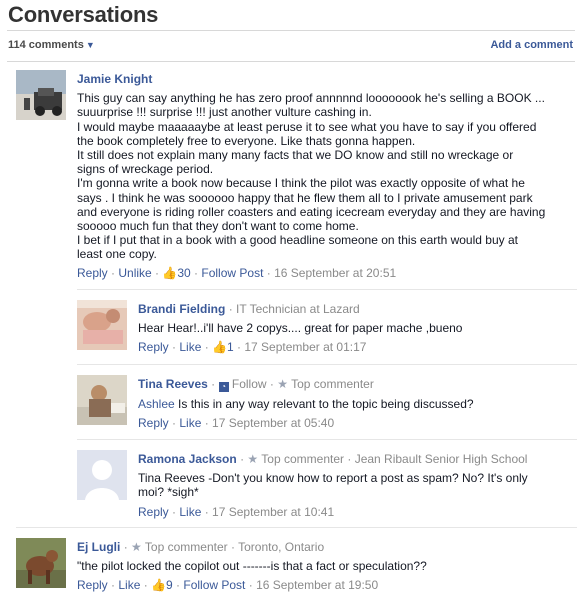 The height and width of the screenshot is (595, 582). I want to click on caret-down-icon: ▼, so click(90, 45).